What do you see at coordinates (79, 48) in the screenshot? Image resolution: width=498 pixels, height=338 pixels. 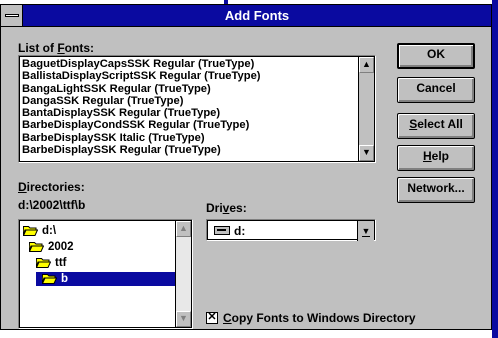 I see `font-list-label-suffix: onts:` at bounding box center [79, 48].